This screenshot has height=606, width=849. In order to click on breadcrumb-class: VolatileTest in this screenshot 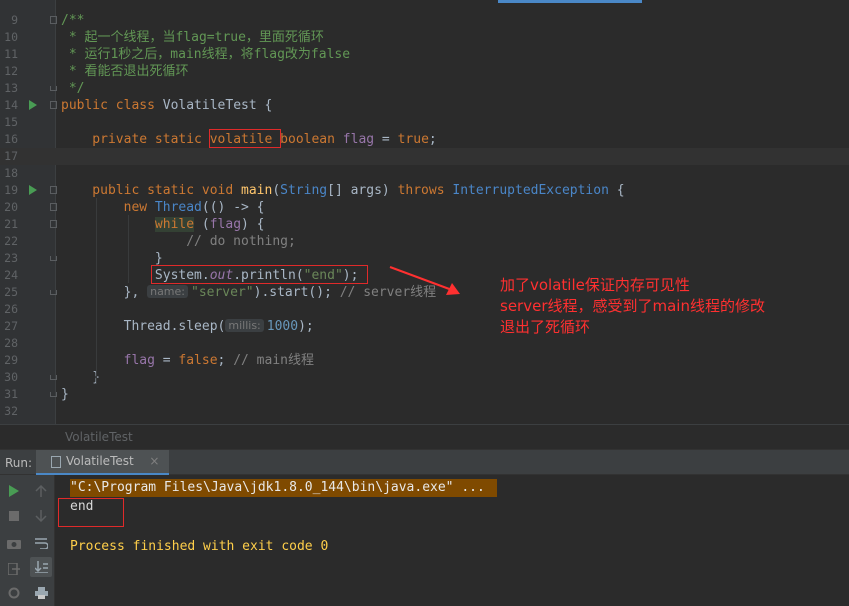, I will do `click(99, 437)`.